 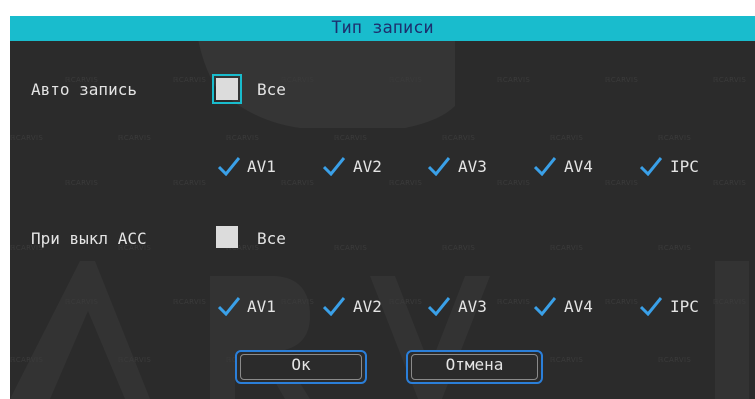 I want to click on auto-av4-checkbox, so click(x=545, y=166).